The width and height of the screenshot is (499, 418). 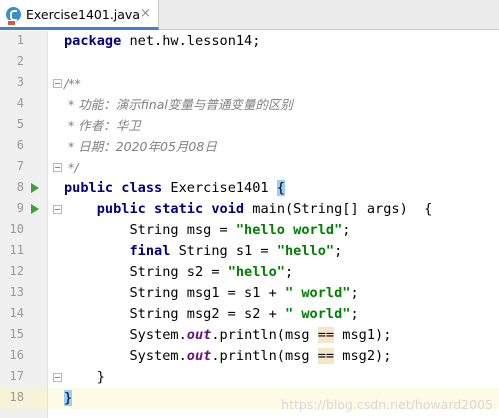 I want to click on code-line: 14 String msg2 = s2 + " world";, so click(x=249, y=314).